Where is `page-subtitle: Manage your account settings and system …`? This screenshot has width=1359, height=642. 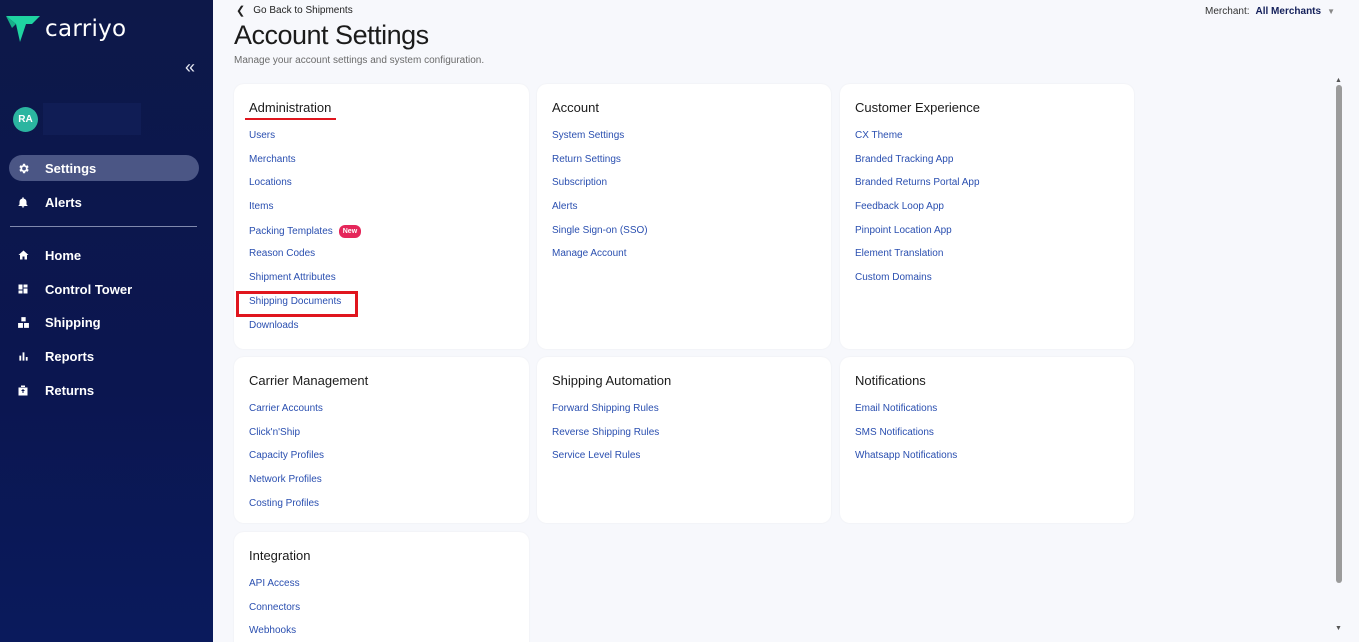
page-subtitle: Manage your account settings and system … is located at coordinates (359, 60).